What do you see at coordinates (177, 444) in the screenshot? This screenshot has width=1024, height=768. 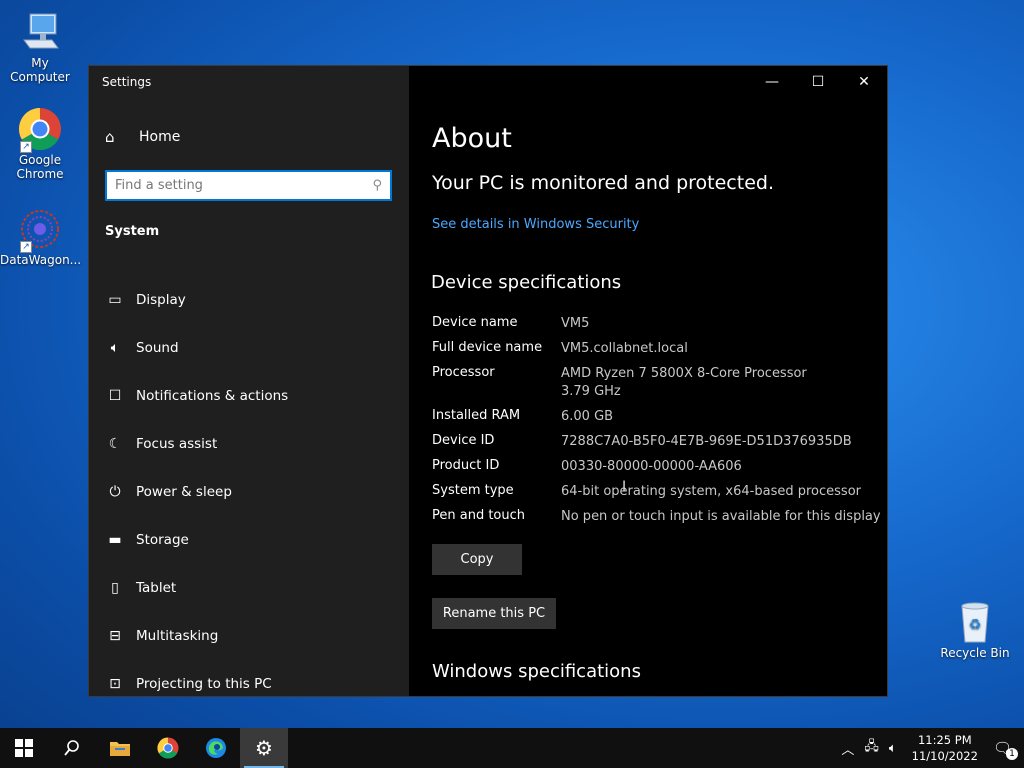 I see `nav-item-label: Focus assist` at bounding box center [177, 444].